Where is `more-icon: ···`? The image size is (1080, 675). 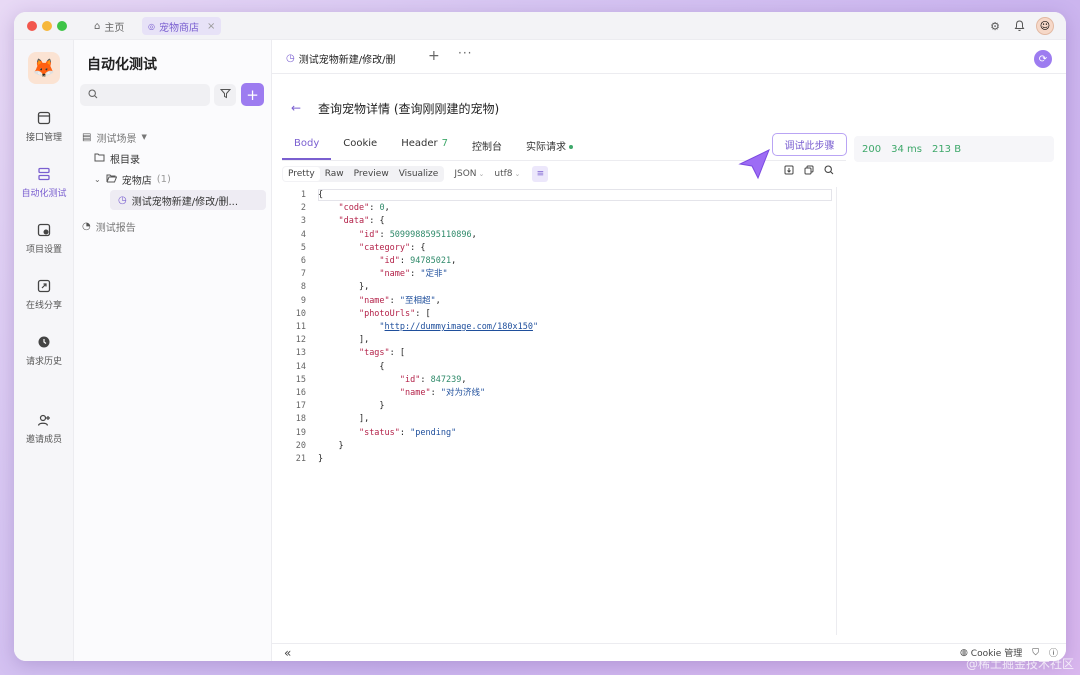
more-icon: ··· is located at coordinates (465, 53).